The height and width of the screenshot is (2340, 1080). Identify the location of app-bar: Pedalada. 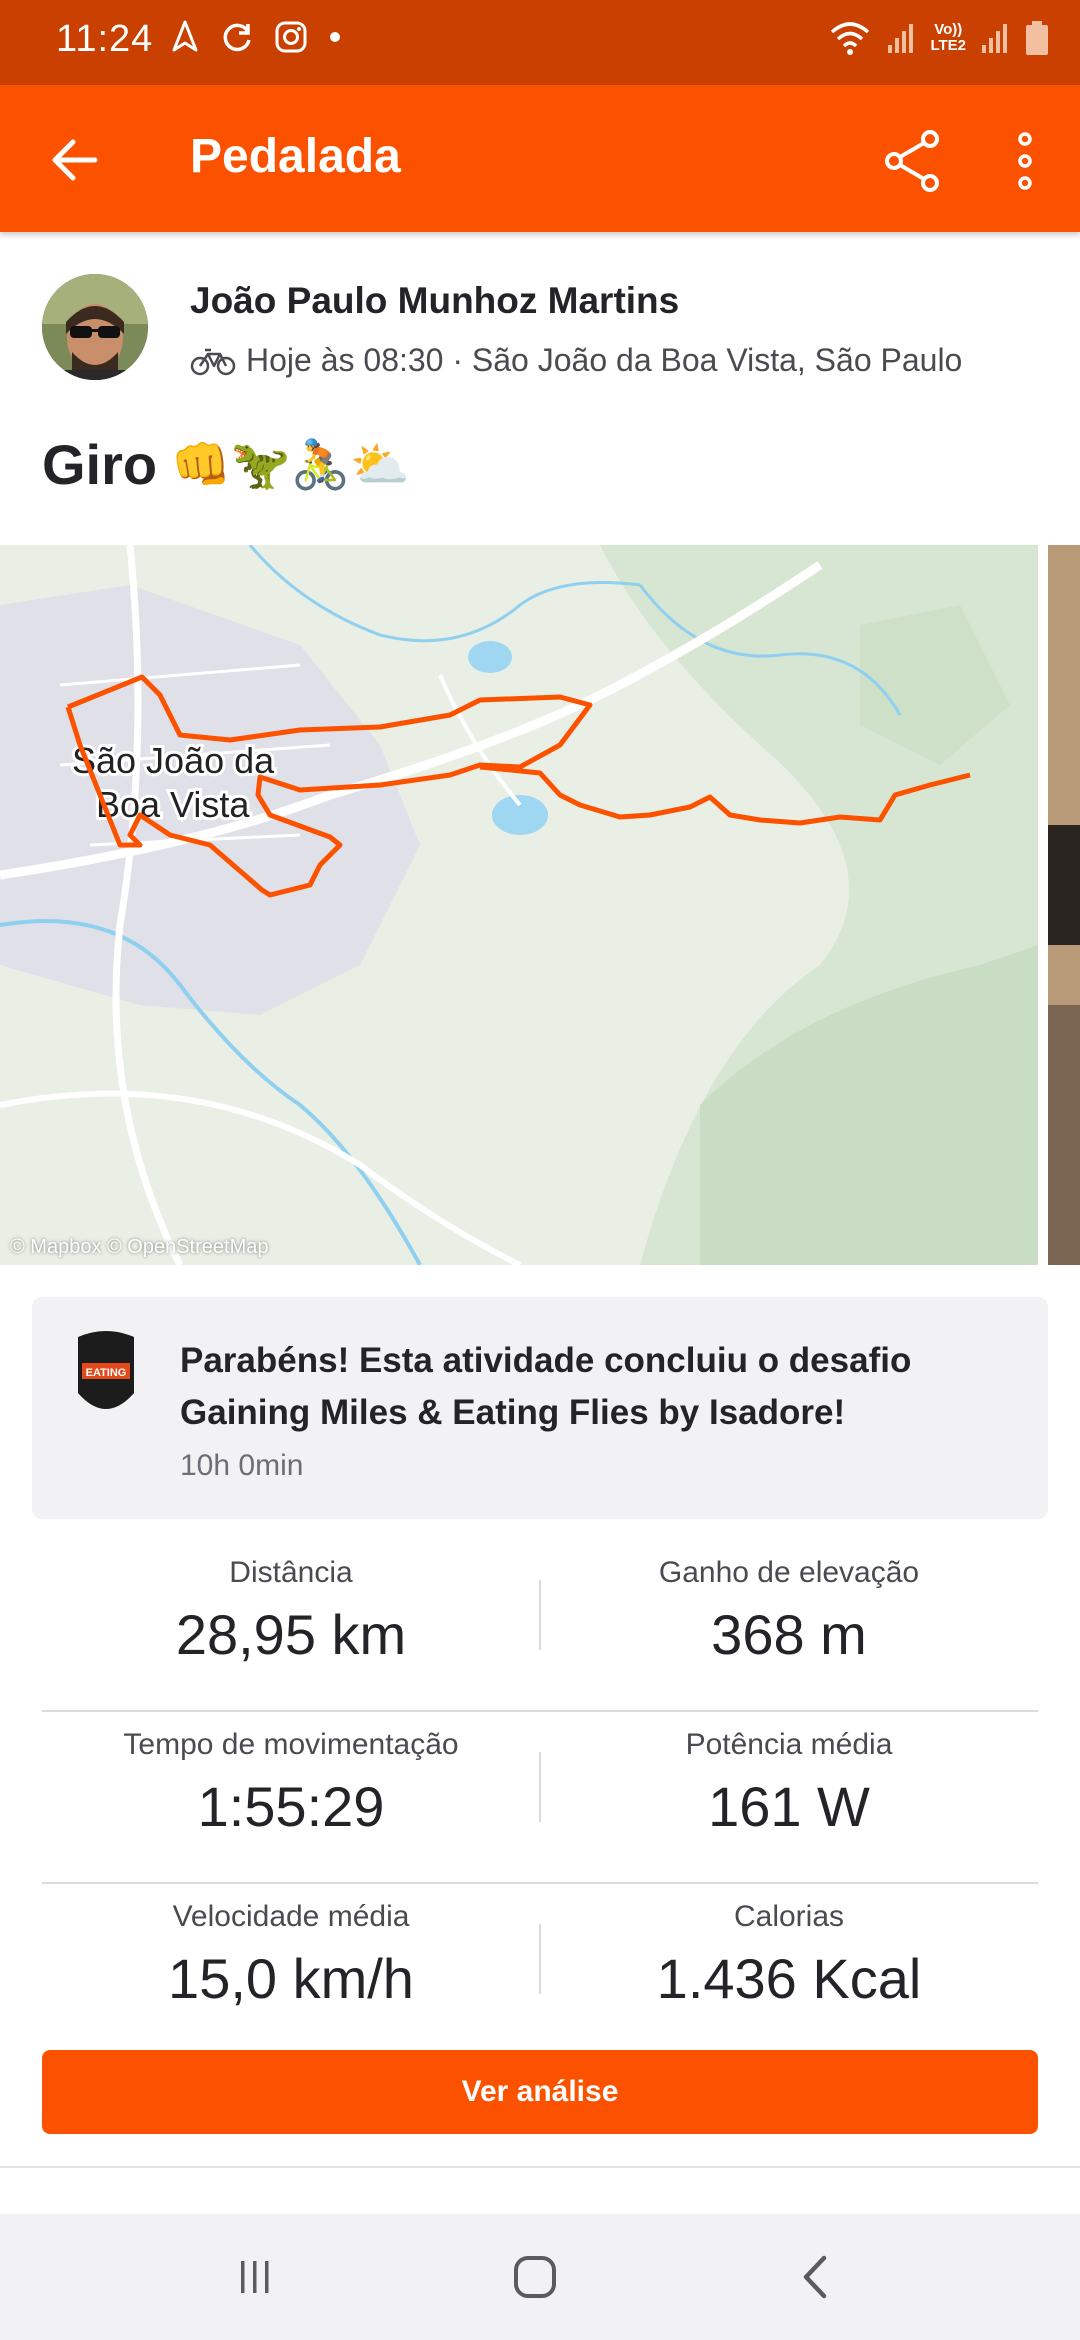
(540, 158).